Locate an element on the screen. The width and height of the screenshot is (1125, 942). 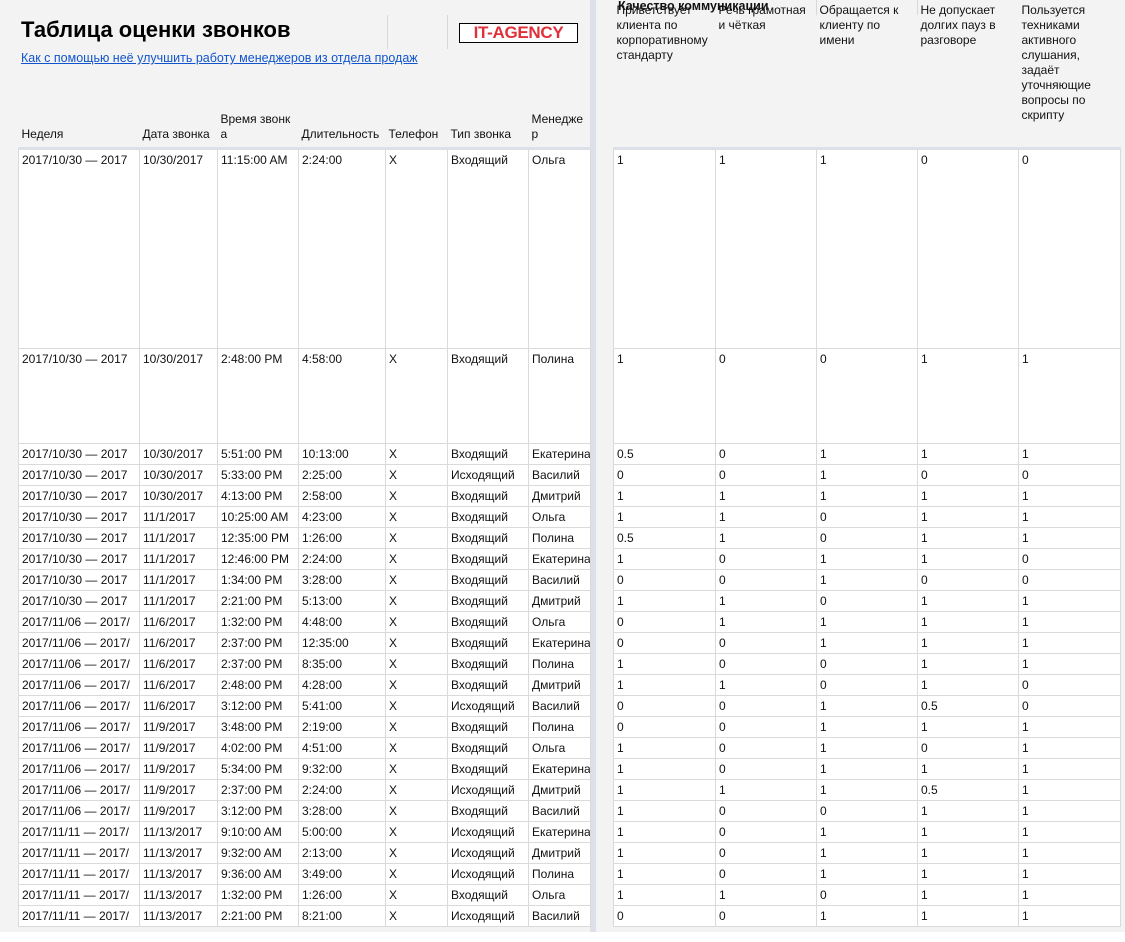
cell-manager: Дмитрий is located at coordinates (559, 600).